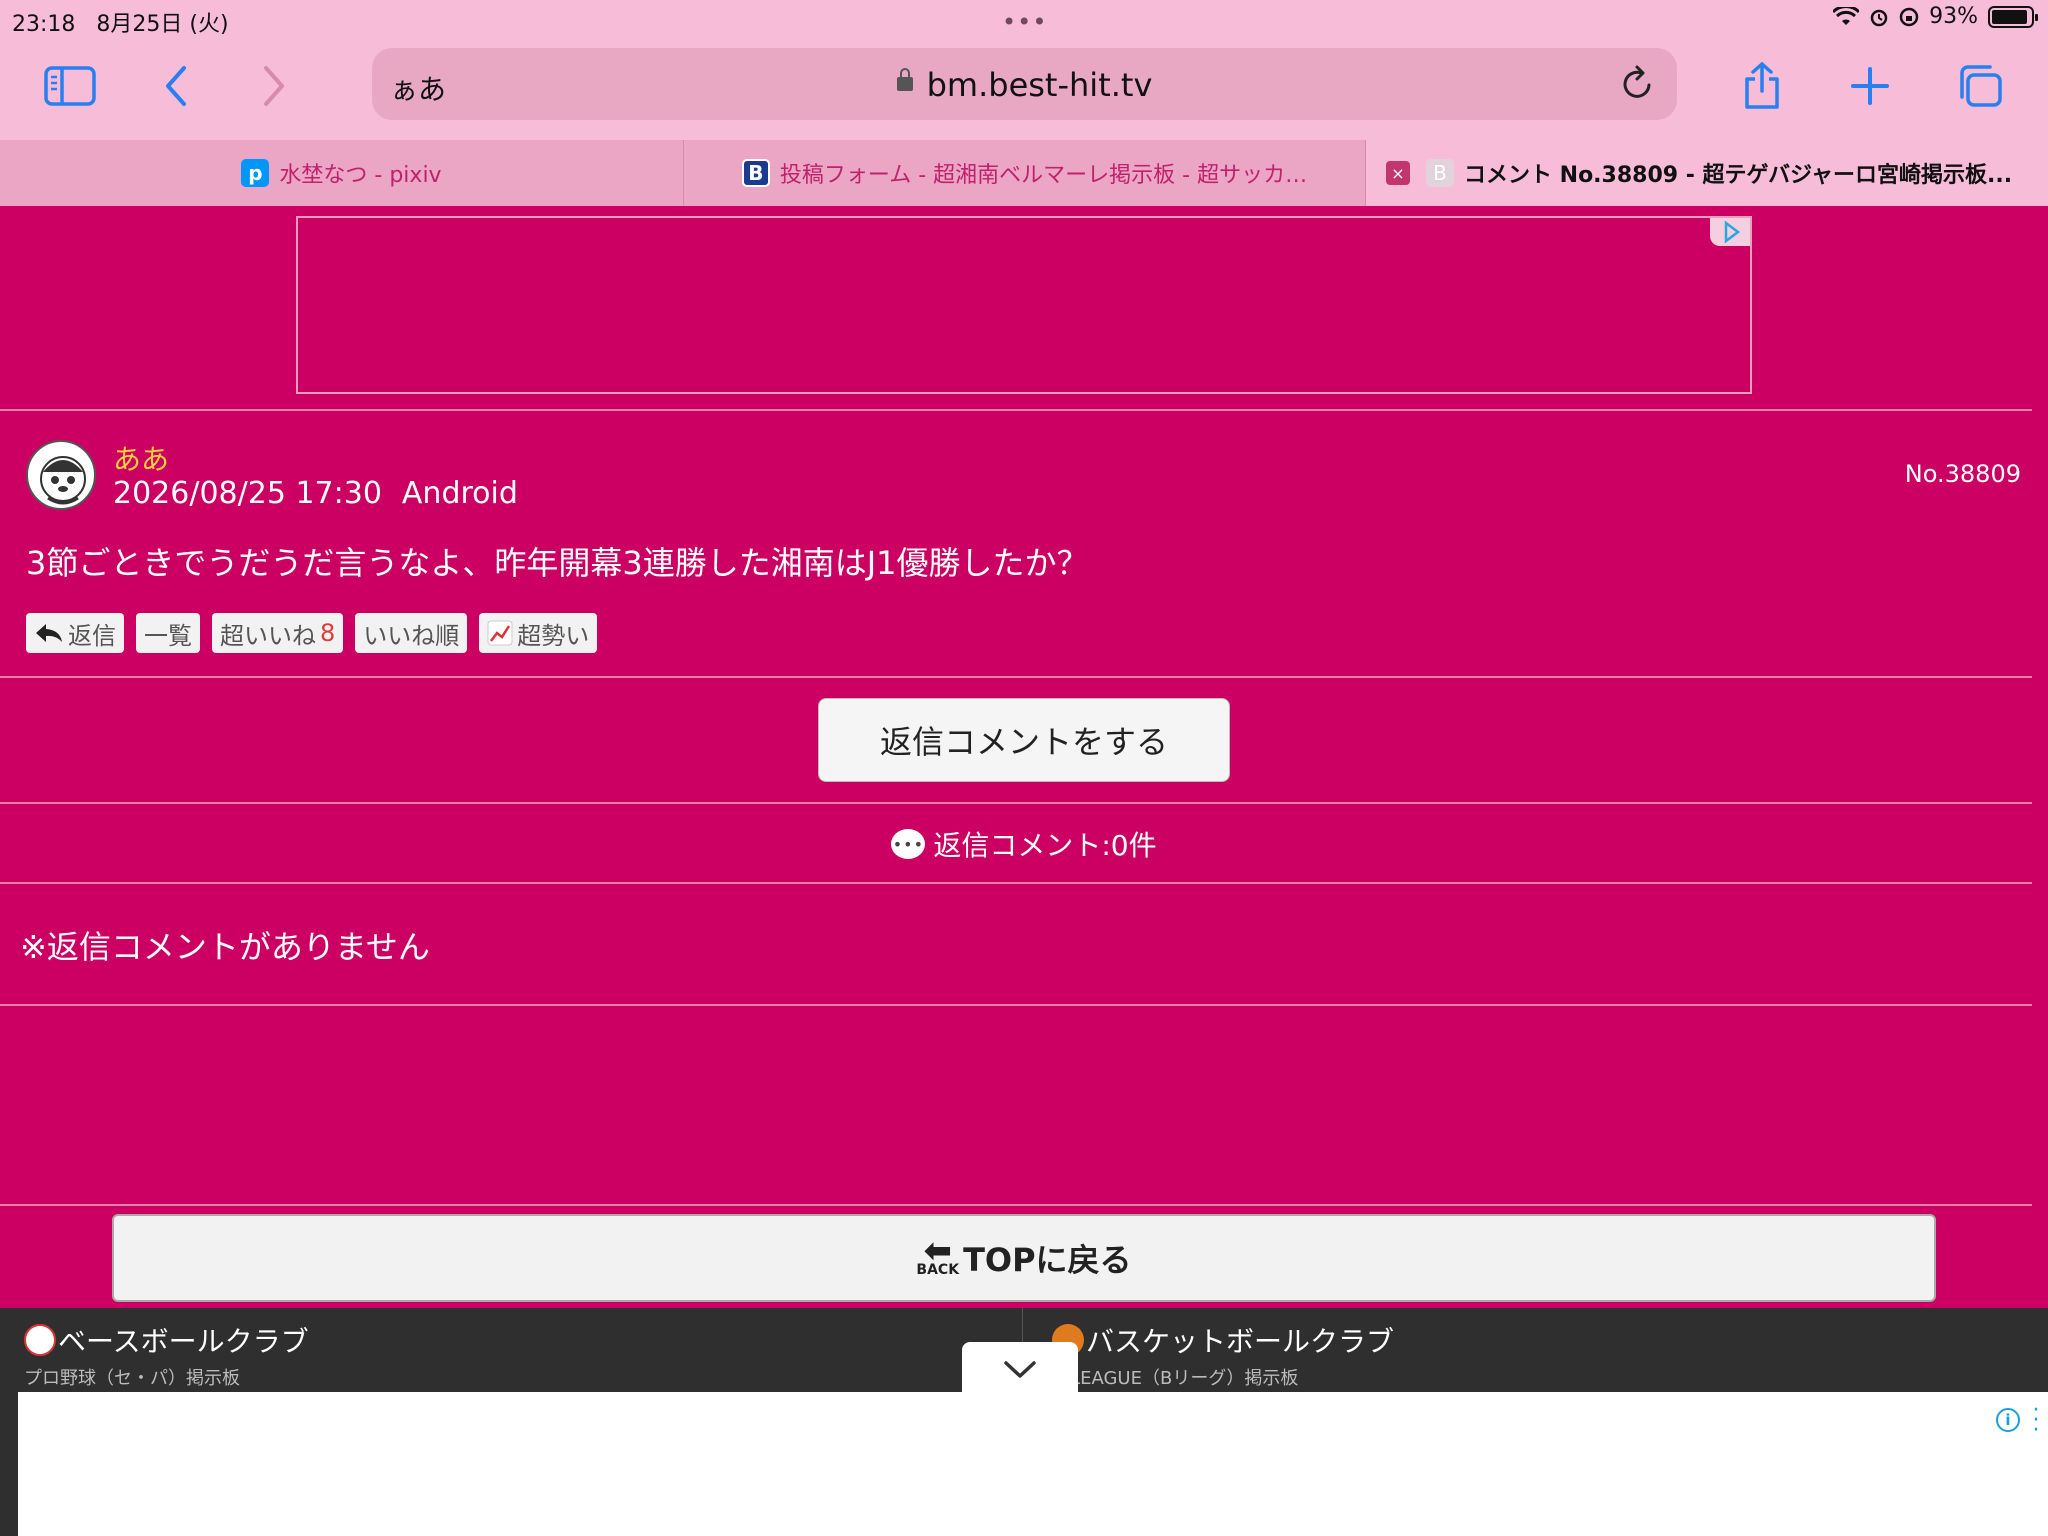 Image resolution: width=2048 pixels, height=1536 pixels. What do you see at coordinates (166, 1355) in the screenshot?
I see `baseball-club-link: ベースボールクラブ プロ野球（セ・パ）掲示板` at bounding box center [166, 1355].